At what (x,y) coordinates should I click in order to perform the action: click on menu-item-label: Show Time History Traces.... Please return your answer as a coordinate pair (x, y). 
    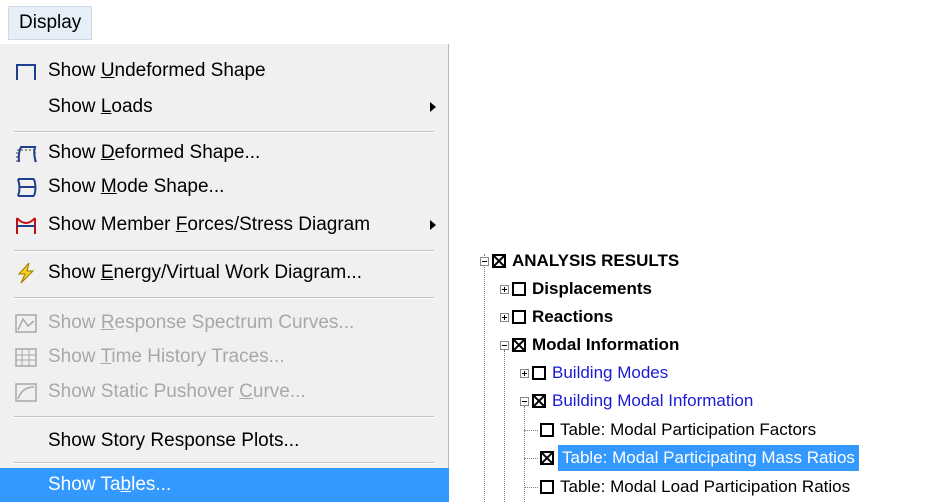
    Looking at the image, I should click on (166, 356).